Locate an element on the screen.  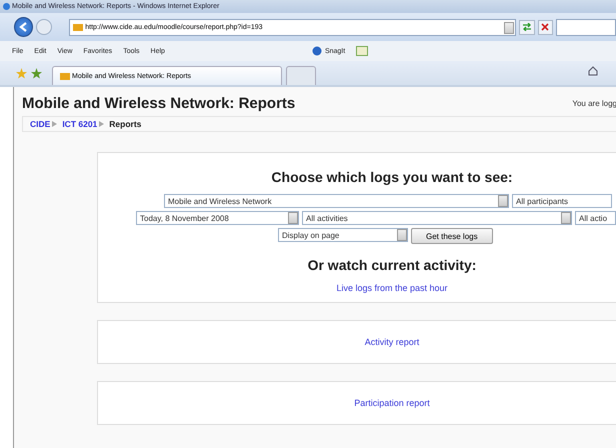
report-link: Activity report is located at coordinates (392, 342).